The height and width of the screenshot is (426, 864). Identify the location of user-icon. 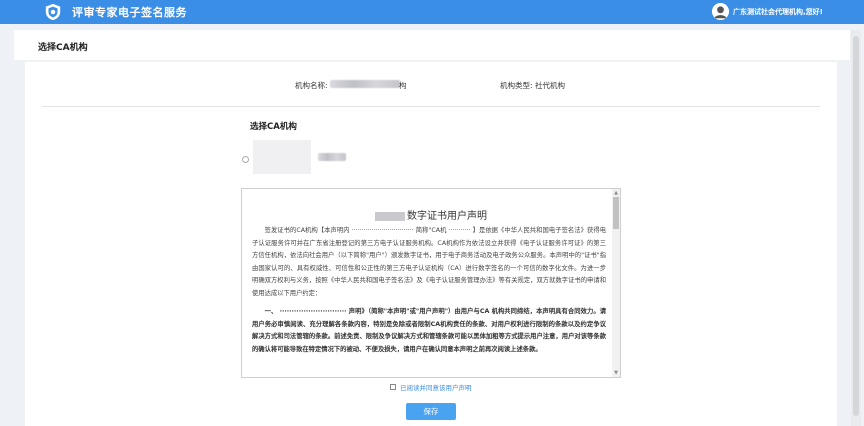
(720, 11).